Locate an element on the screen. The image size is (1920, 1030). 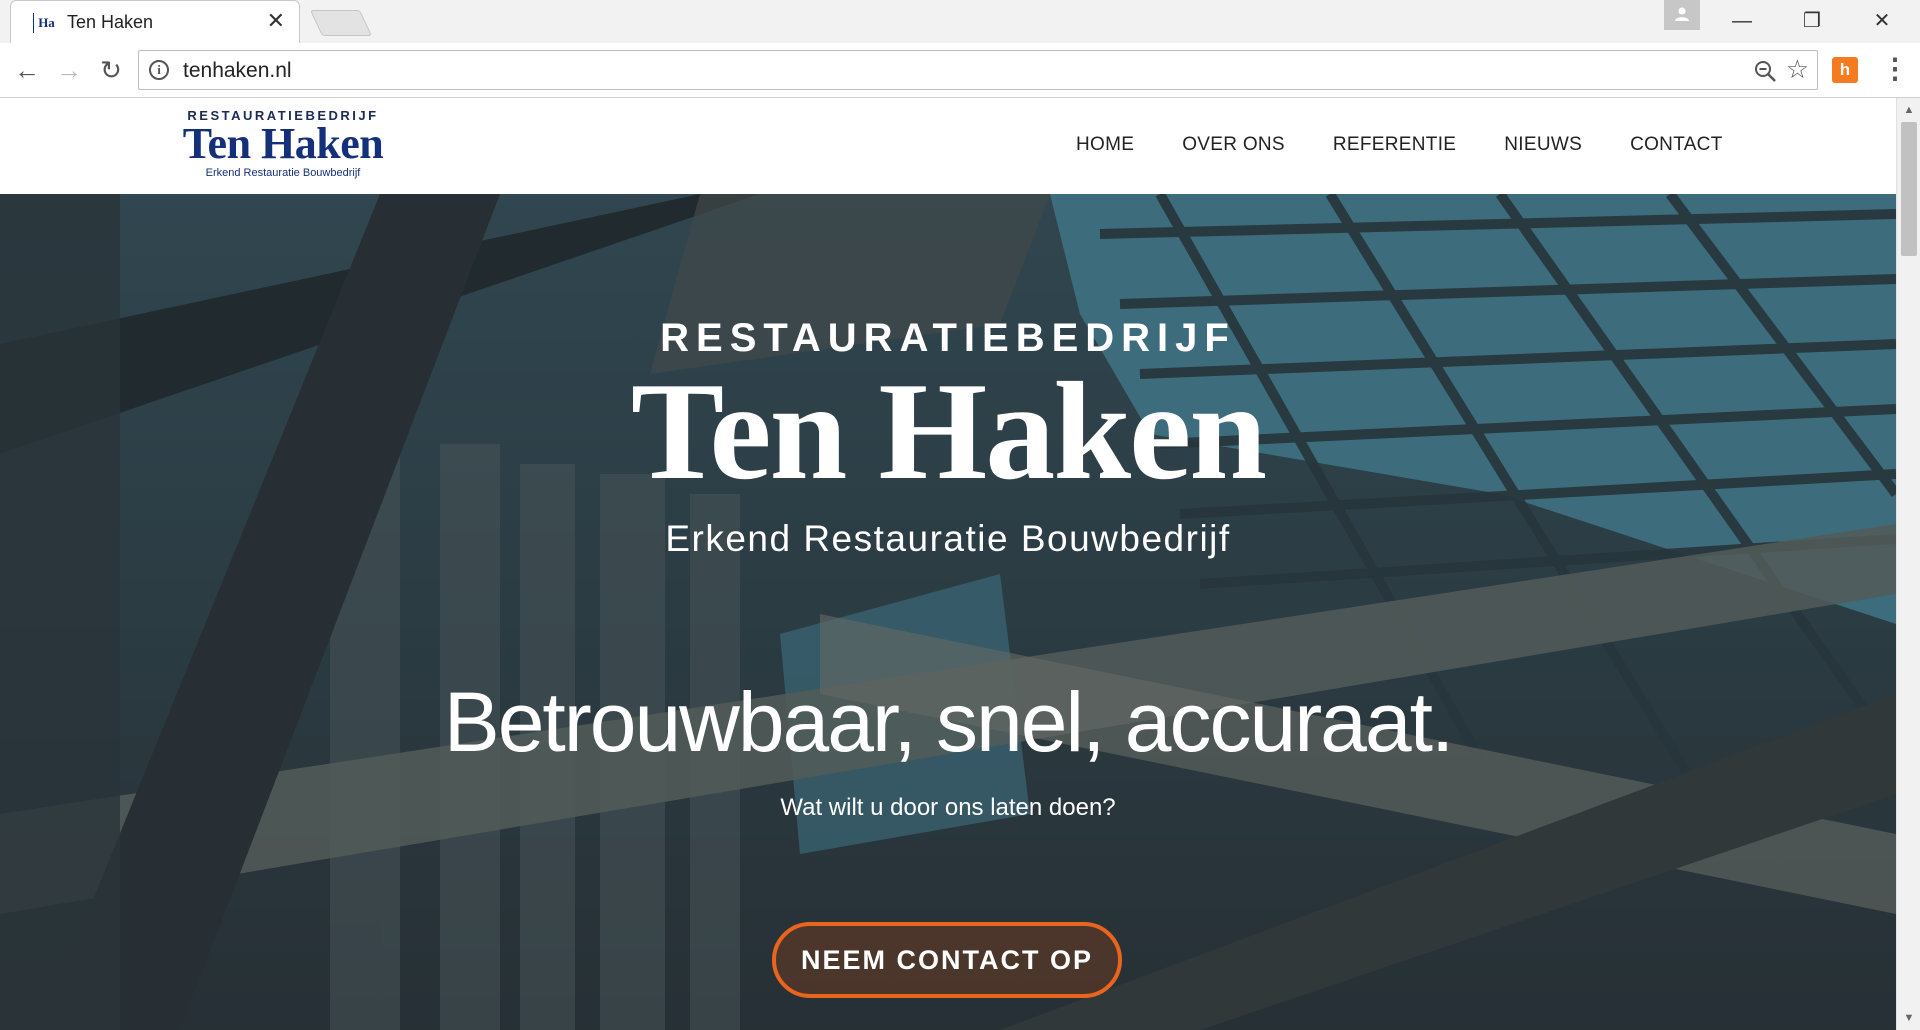
minimize-icon: — is located at coordinates (1742, 21).